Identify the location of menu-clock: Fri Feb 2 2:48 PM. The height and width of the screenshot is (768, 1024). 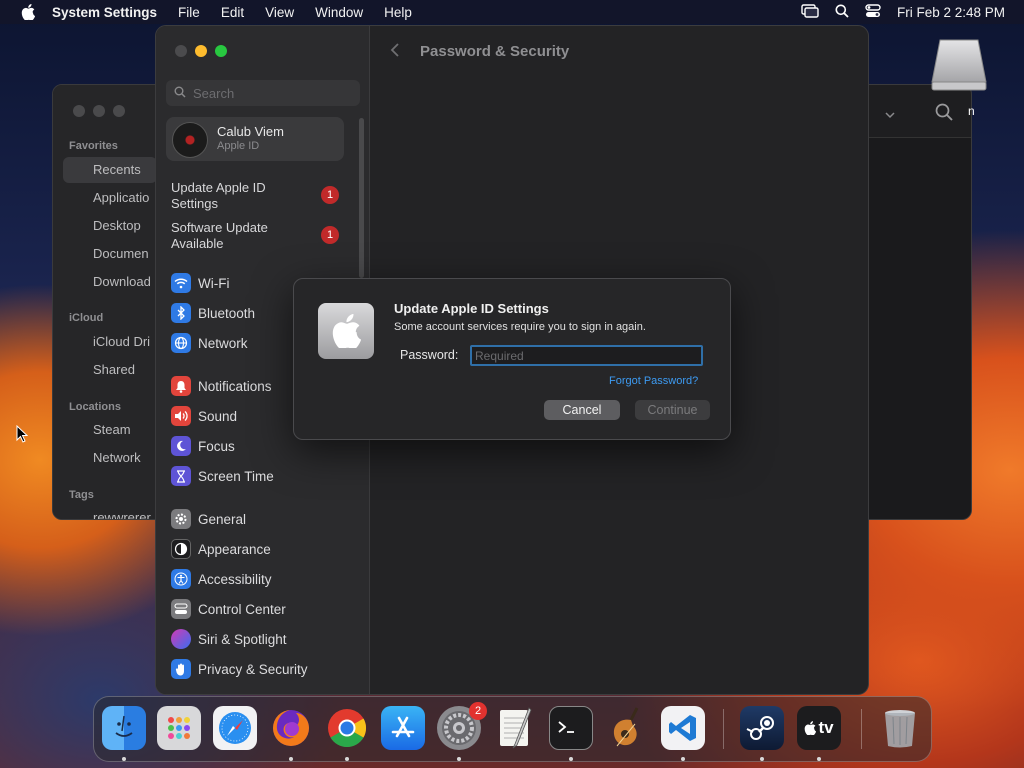
(951, 12).